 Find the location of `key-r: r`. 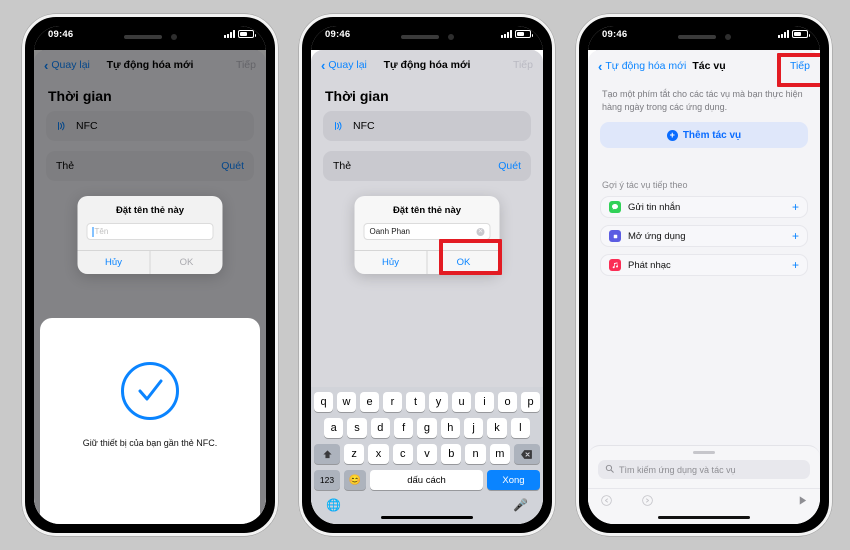

key-r: r is located at coordinates (392, 402).